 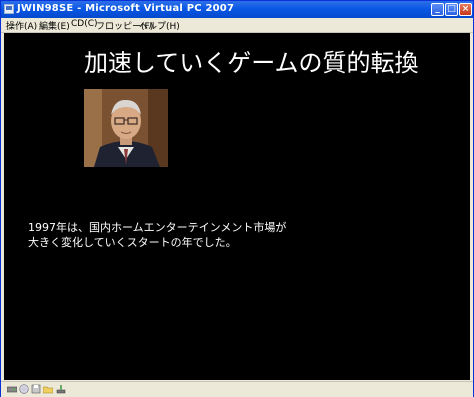 I want to click on floppy-icon, so click(x=36, y=389).